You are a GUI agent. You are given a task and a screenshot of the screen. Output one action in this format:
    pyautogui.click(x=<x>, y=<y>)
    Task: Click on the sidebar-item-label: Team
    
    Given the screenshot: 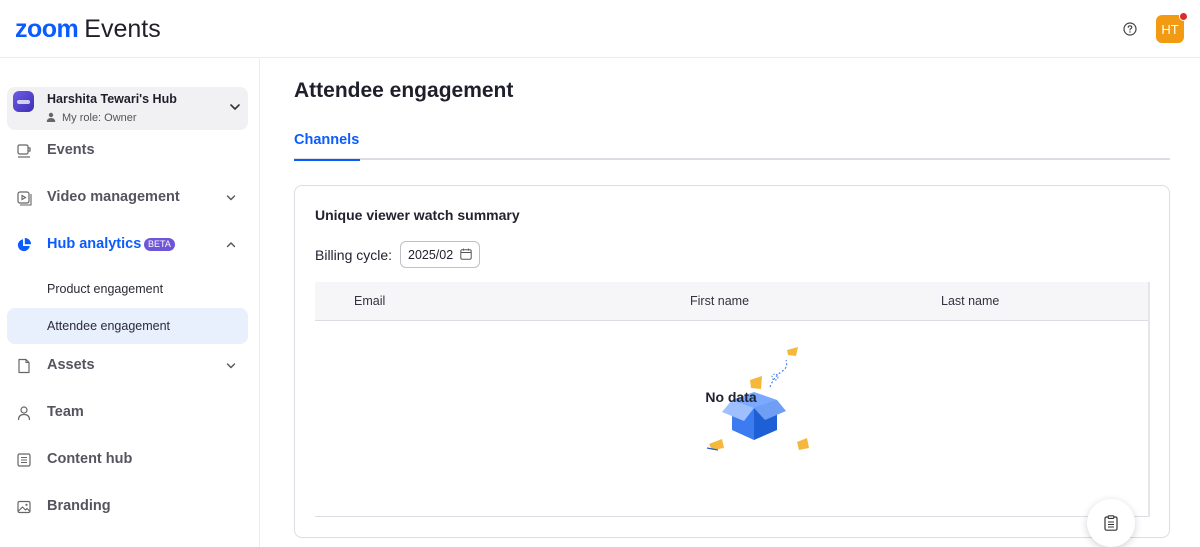 What is the action you would take?
    pyautogui.click(x=65, y=412)
    